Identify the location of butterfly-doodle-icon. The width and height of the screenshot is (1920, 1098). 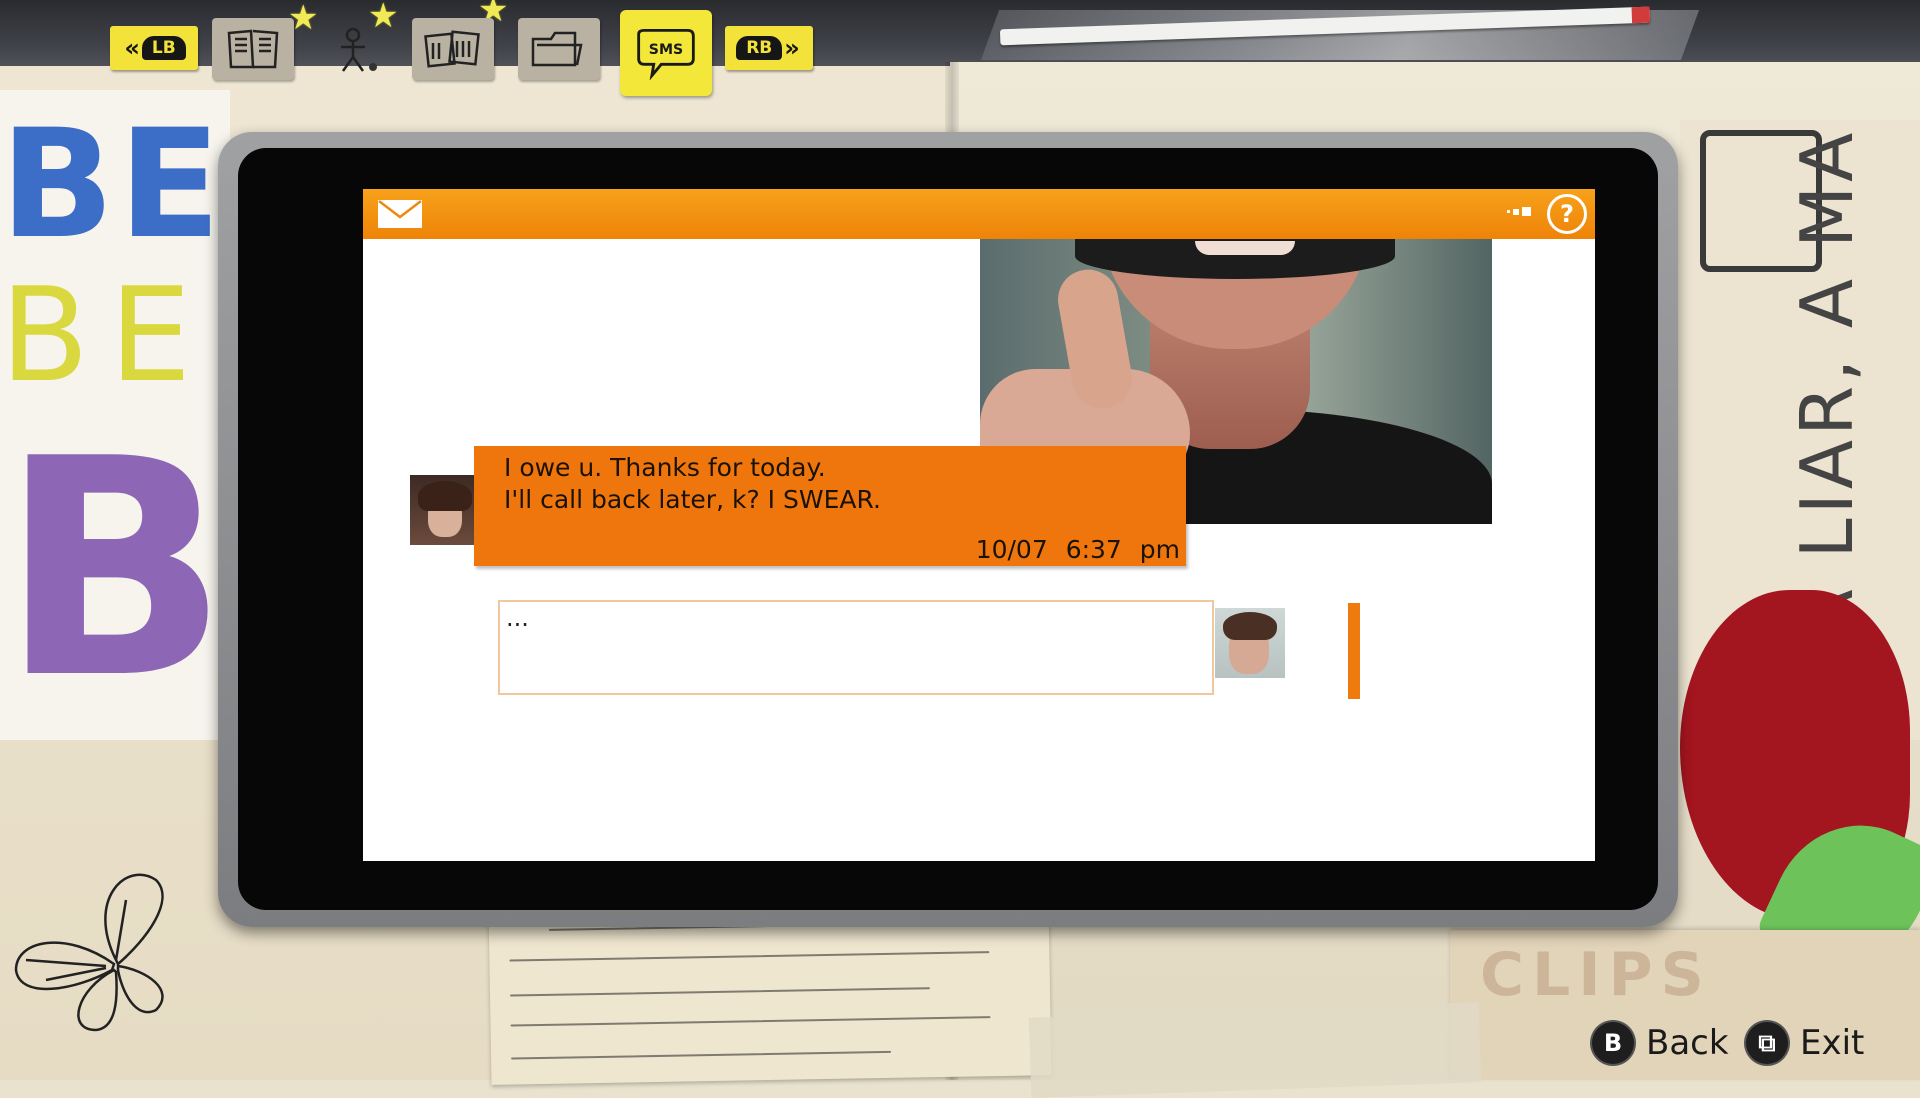
(89, 952).